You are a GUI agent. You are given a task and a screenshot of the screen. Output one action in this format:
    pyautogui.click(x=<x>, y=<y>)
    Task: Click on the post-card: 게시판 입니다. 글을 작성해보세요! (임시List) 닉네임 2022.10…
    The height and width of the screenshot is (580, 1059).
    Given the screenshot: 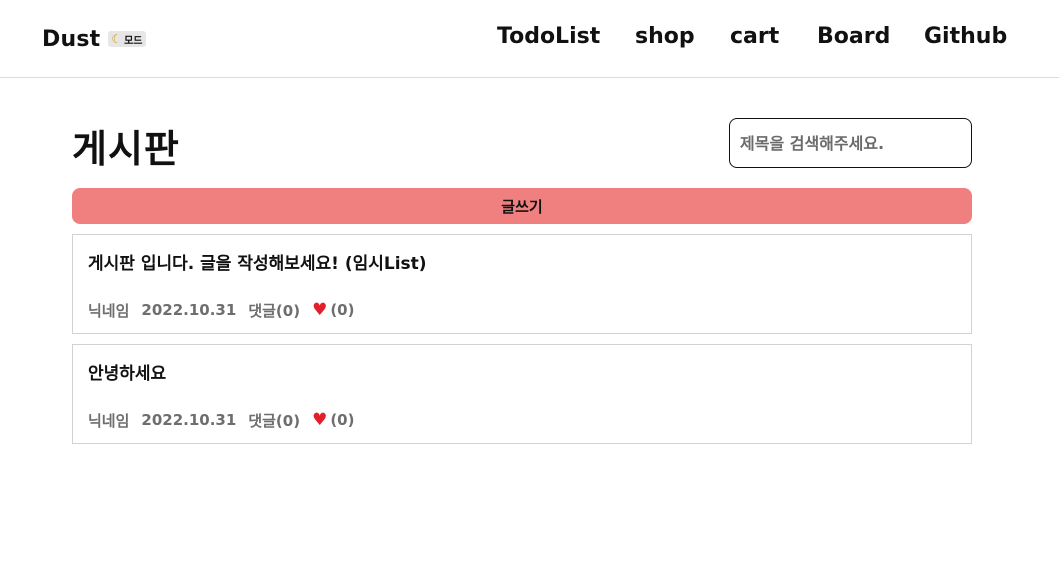 What is the action you would take?
    pyautogui.click(x=522, y=284)
    